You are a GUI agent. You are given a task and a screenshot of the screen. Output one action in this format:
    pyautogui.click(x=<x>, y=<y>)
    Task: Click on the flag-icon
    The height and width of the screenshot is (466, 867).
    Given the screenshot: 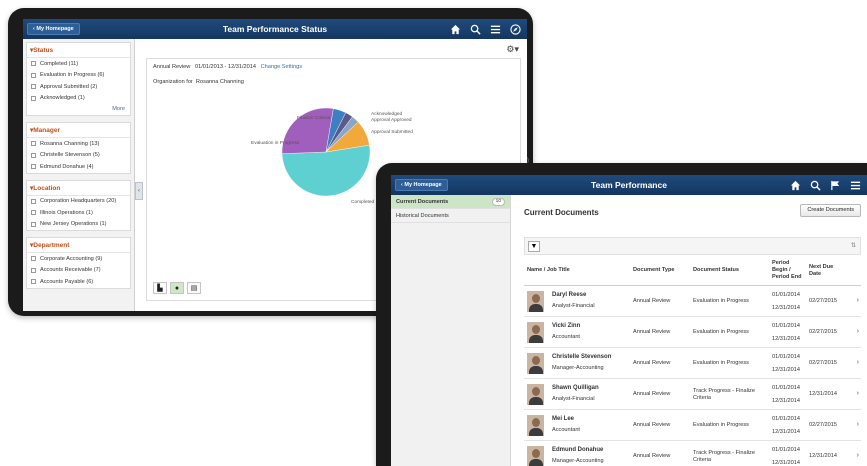 What is the action you would take?
    pyautogui.click(x=835, y=184)
    